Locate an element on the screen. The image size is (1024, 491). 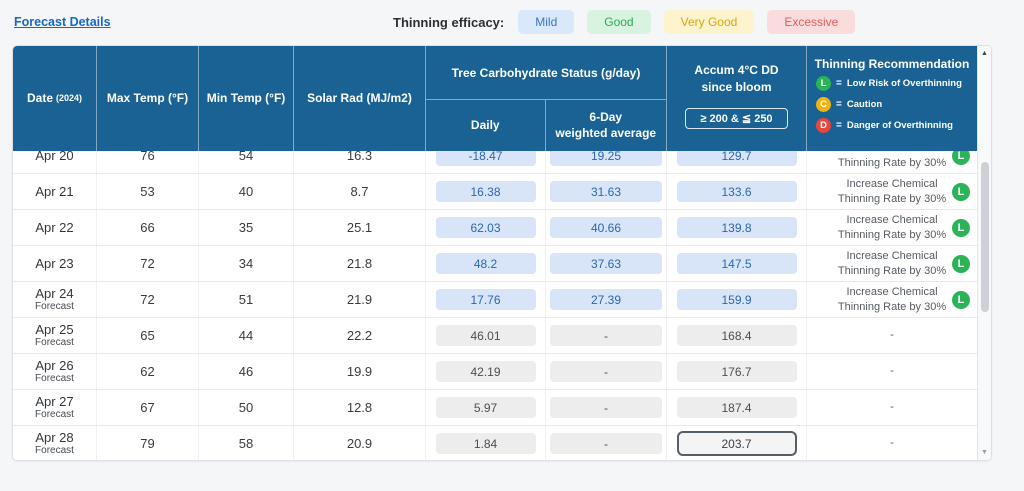
accum-dd-value: 139.8 is located at coordinates (736, 227).